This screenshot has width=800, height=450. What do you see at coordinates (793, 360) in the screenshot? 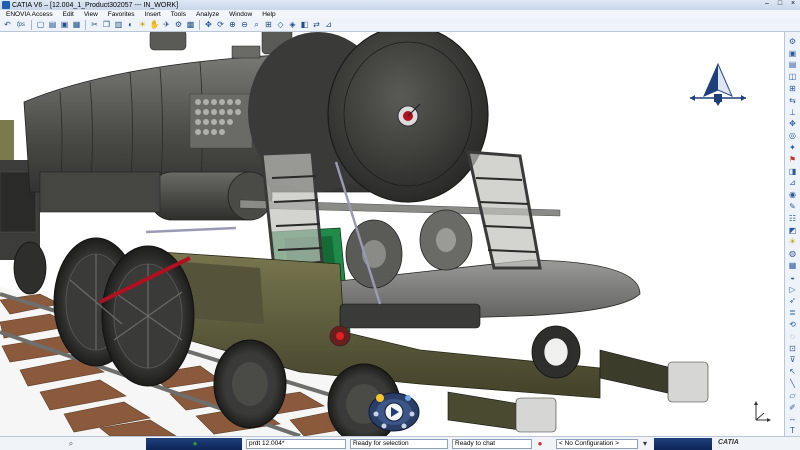
I see `filter-icon: ⊽` at bounding box center [793, 360].